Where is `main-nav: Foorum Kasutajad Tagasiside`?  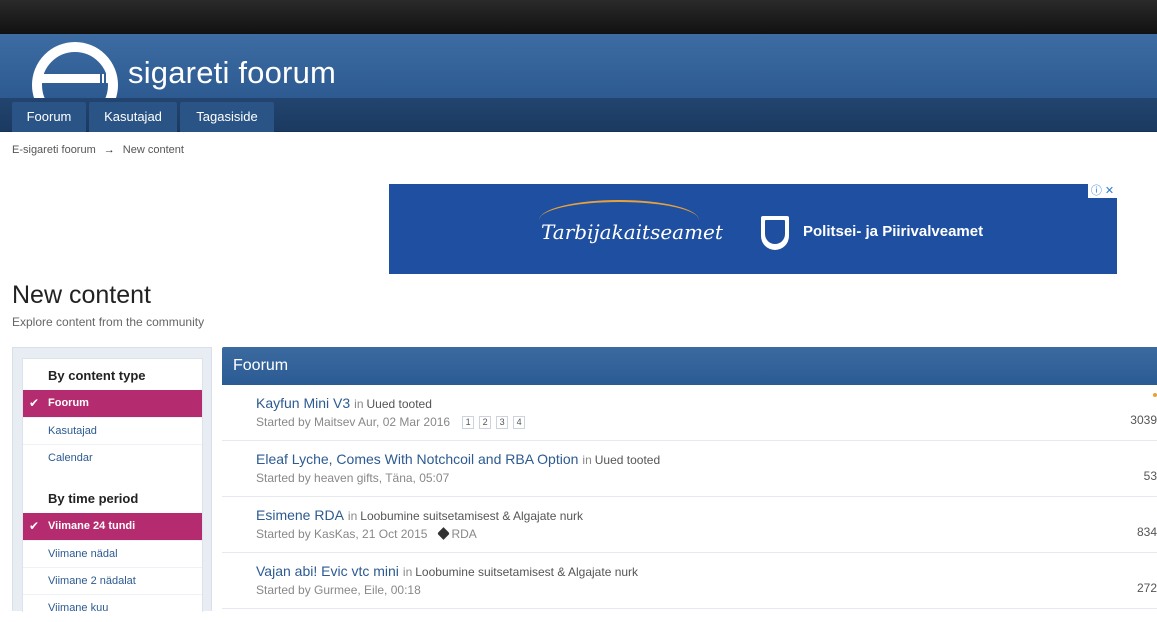 main-nav: Foorum Kasutajad Tagasiside is located at coordinates (578, 115).